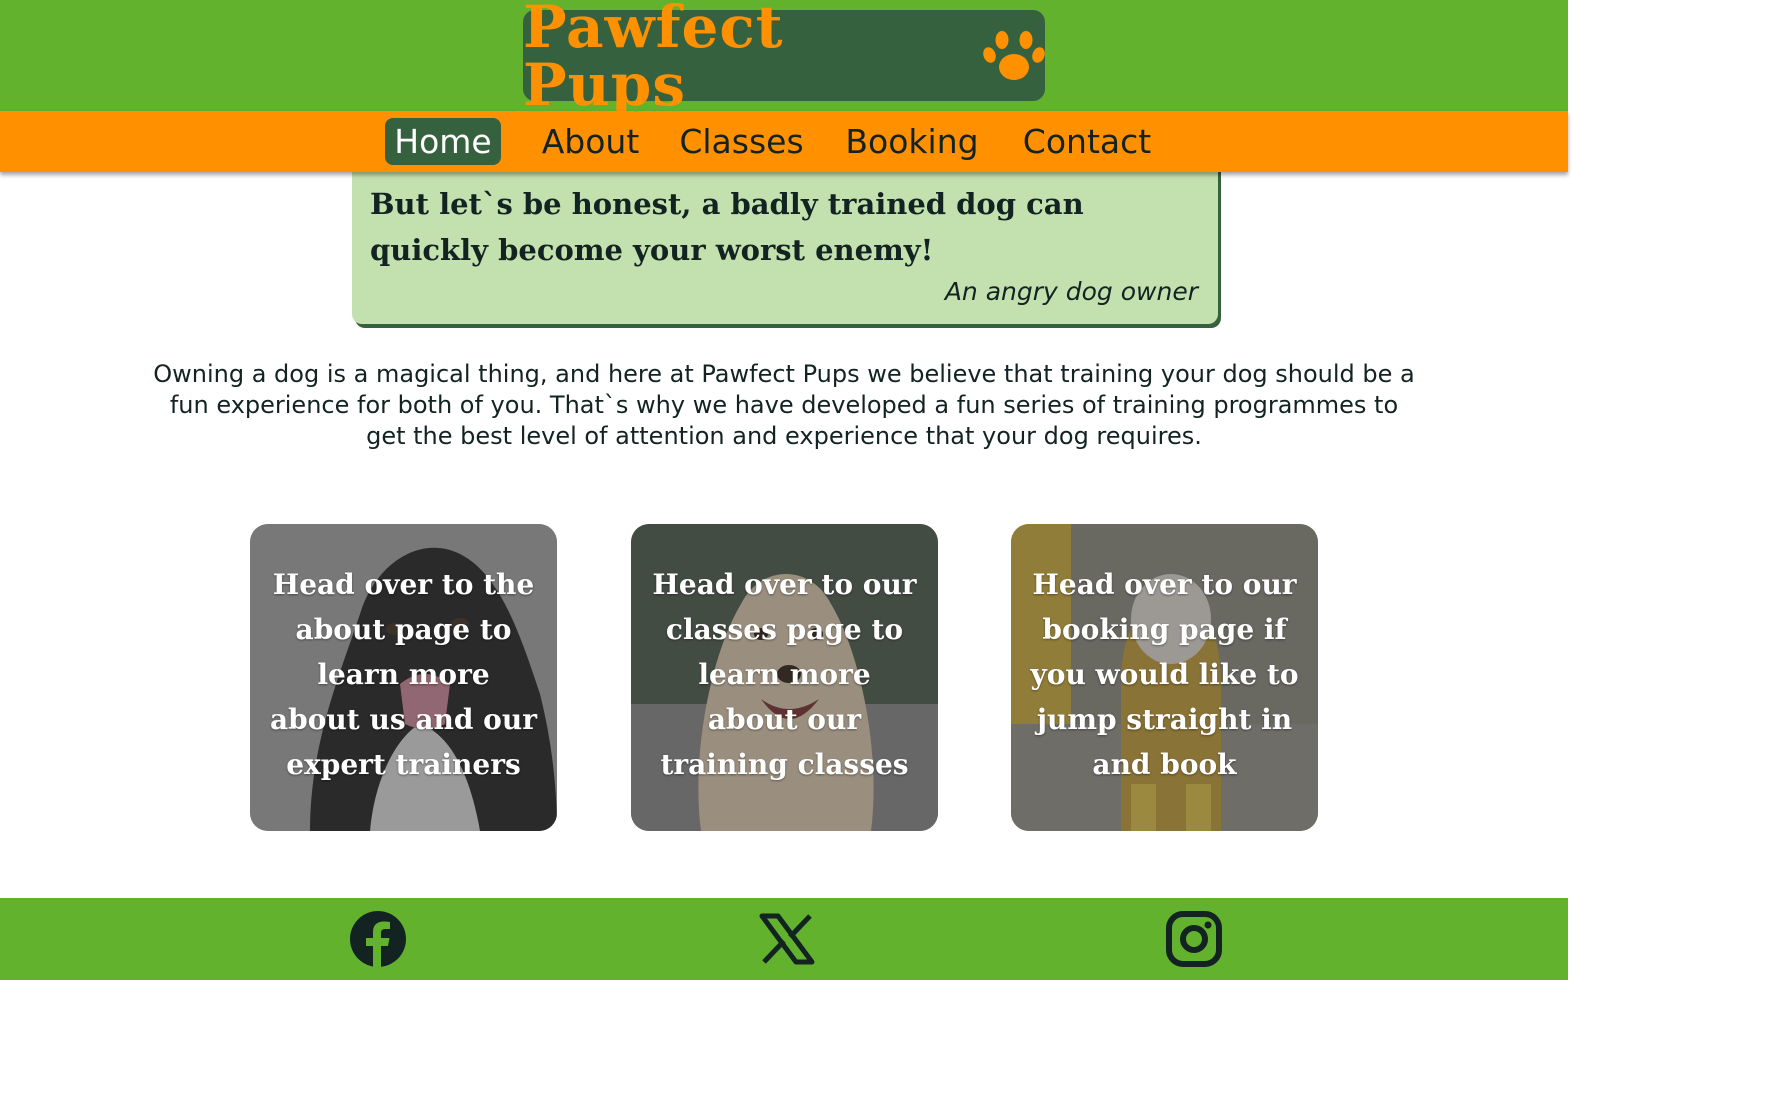 The width and height of the screenshot is (1788, 1118). Describe the element at coordinates (590, 141) in the screenshot. I see `nav-about: About` at that location.